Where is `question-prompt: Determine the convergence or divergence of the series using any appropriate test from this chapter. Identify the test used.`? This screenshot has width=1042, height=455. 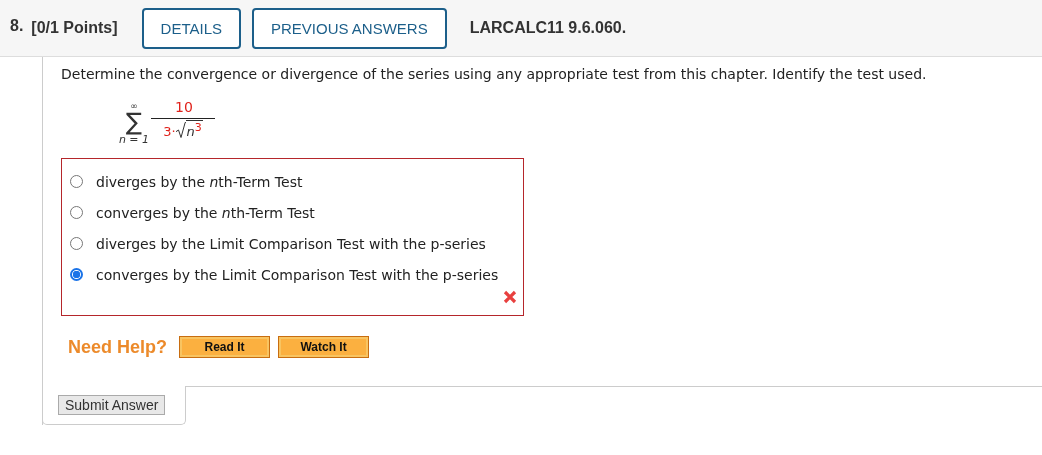
question-prompt: Determine the convergence or divergence of the series using any appropriate test from this chapter. Identify the test used. is located at coordinates (494, 74).